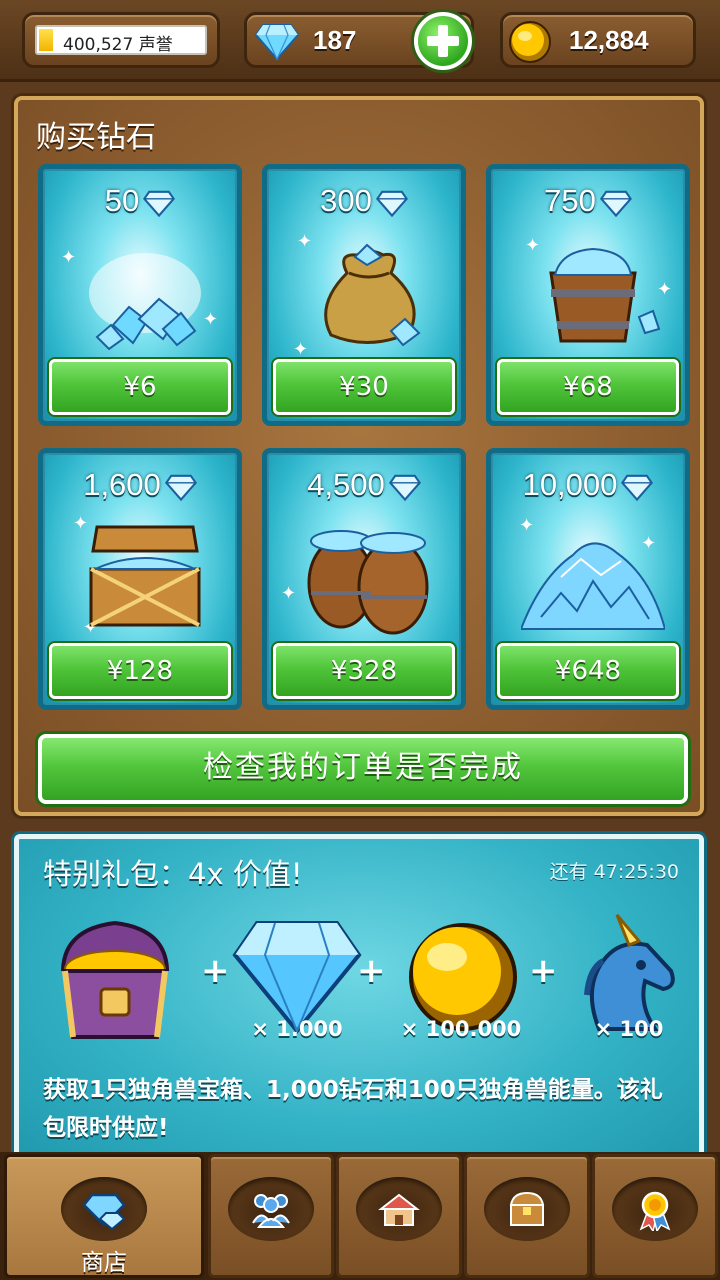 The height and width of the screenshot is (1280, 720). I want to click on gem-count: 187, so click(335, 40).